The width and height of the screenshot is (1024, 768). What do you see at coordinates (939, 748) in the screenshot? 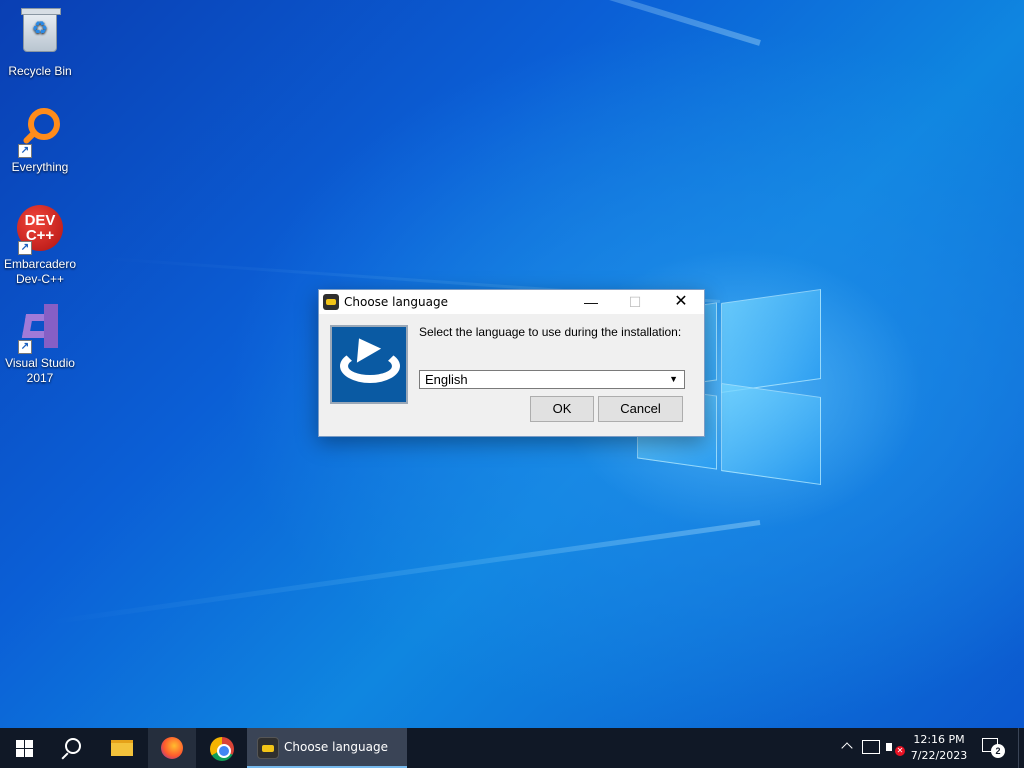
I see `taskbar-clock: 12:16 PM 7/22/2023` at bounding box center [939, 748].